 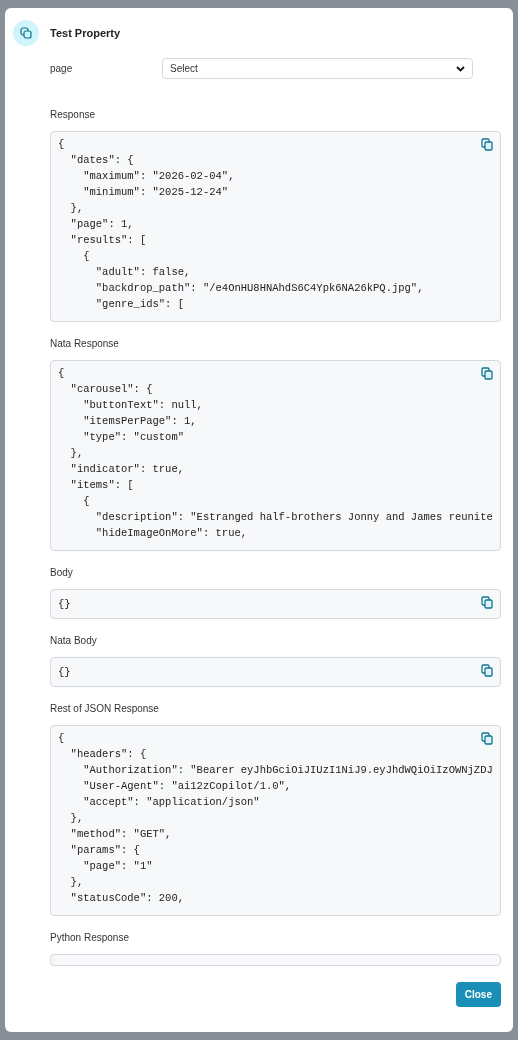 What do you see at coordinates (26, 33) in the screenshot?
I see `dialog-icon` at bounding box center [26, 33].